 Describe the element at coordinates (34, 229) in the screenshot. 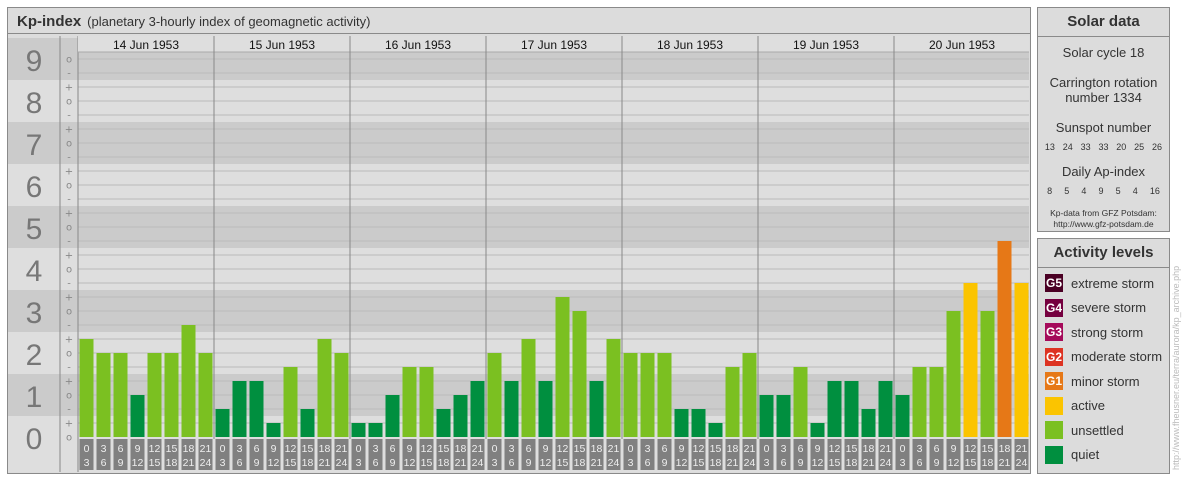

I see `kp-axis-label: 5` at that location.